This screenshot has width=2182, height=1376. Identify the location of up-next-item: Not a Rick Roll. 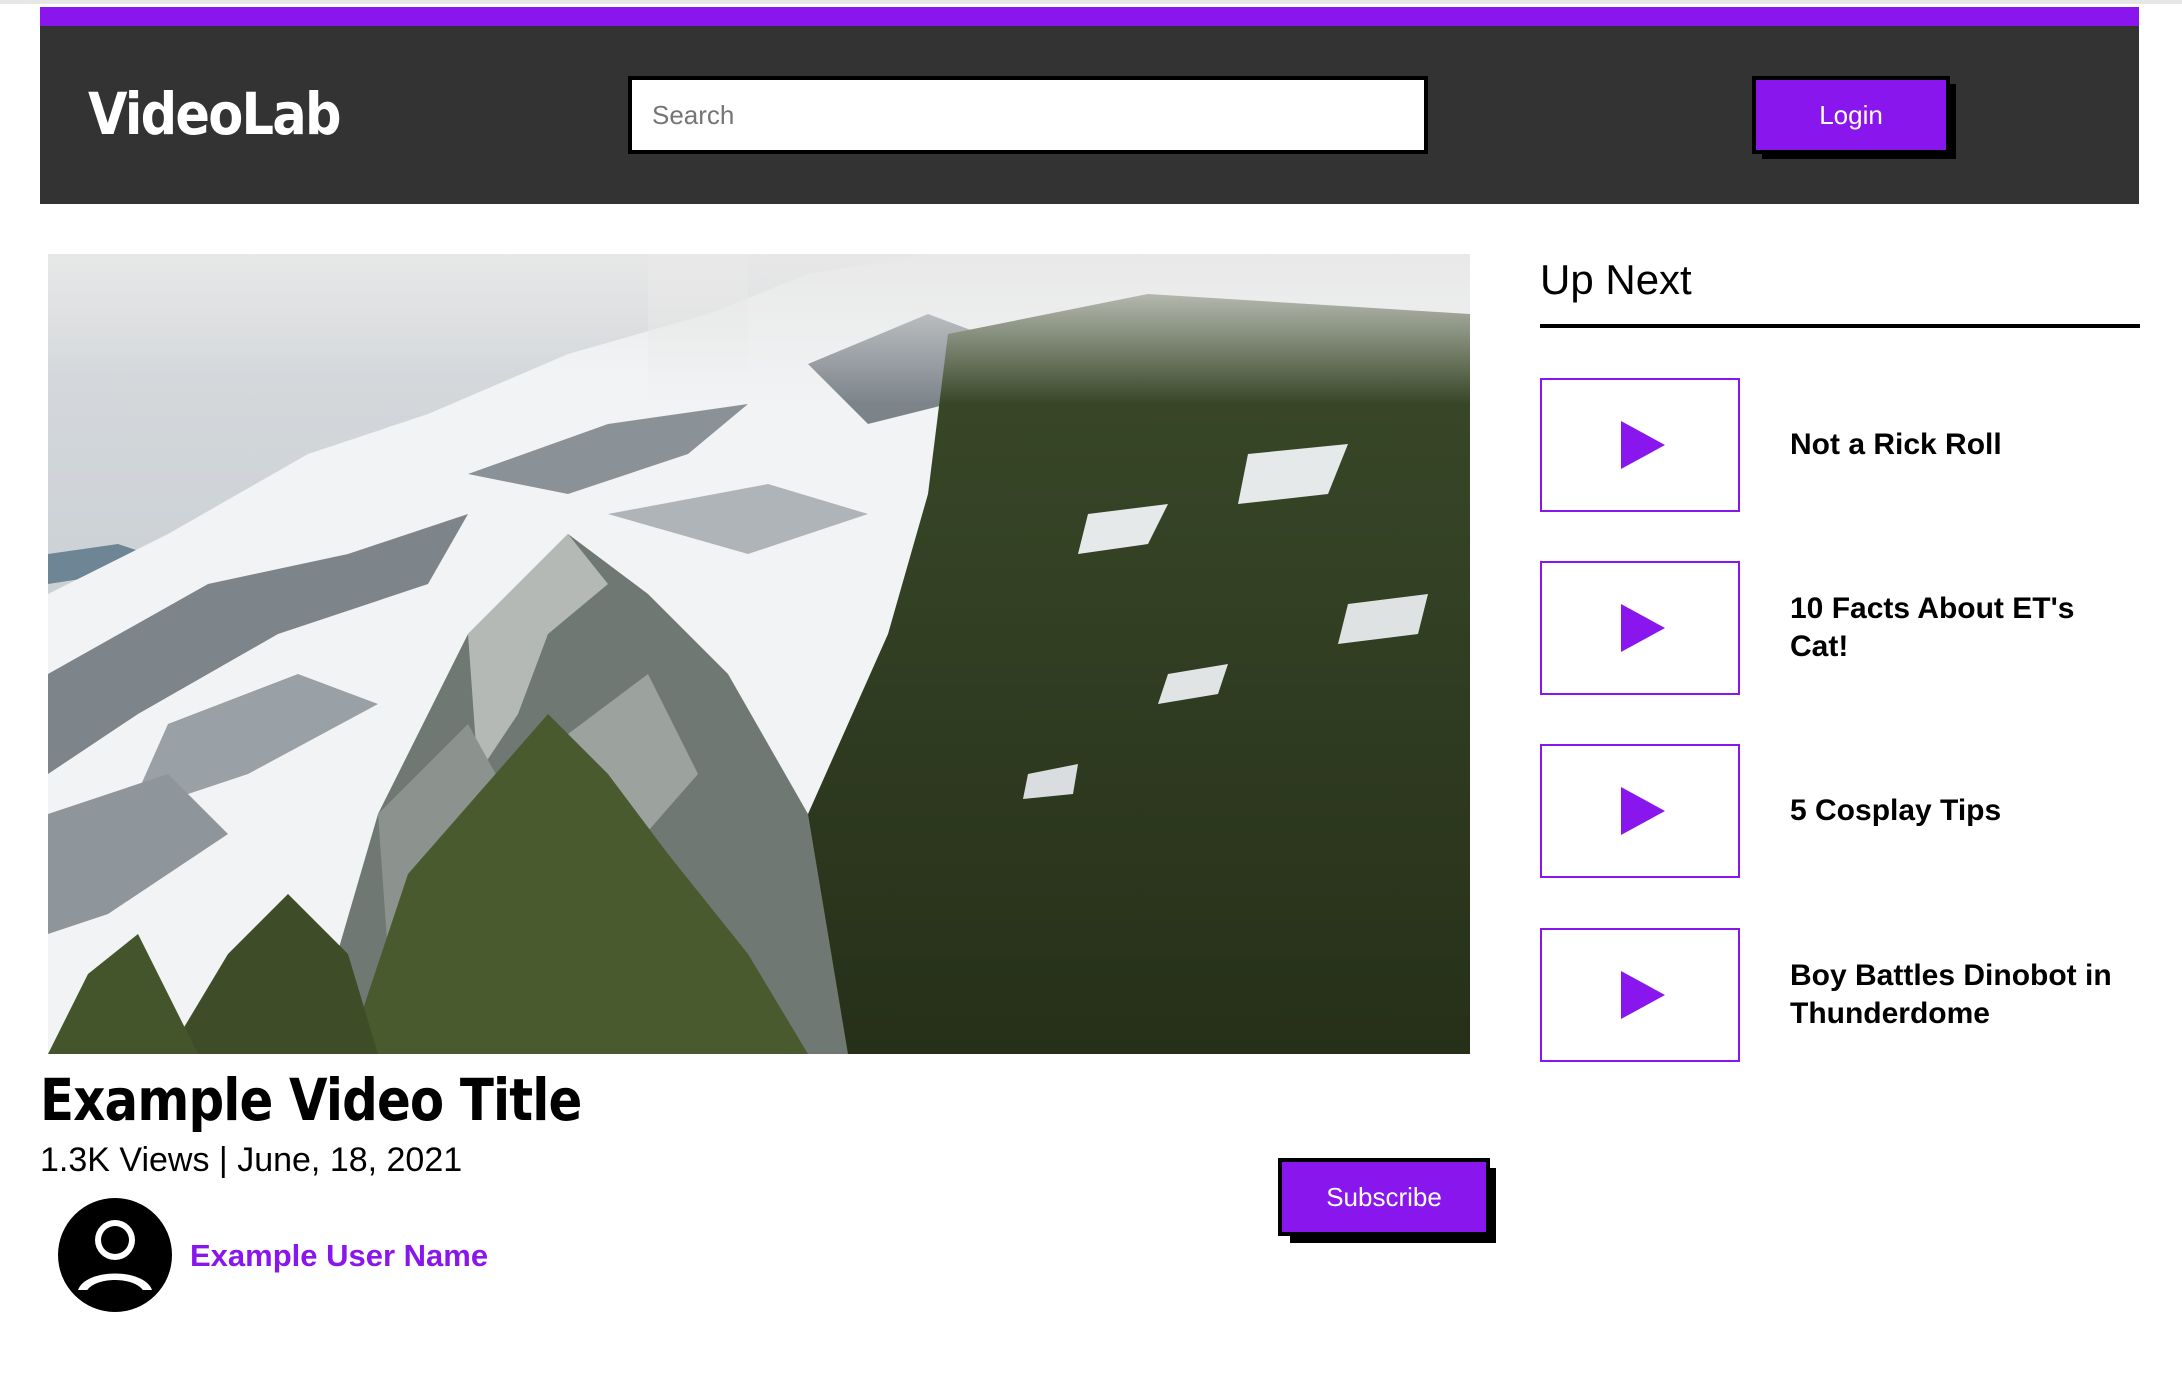
(1840, 445).